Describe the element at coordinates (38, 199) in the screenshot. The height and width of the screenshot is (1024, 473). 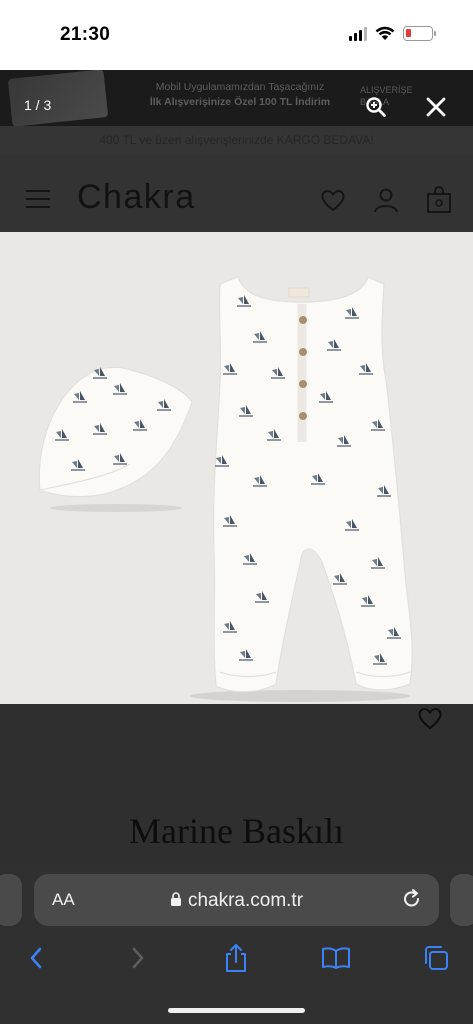
I see `menu-icon` at that location.